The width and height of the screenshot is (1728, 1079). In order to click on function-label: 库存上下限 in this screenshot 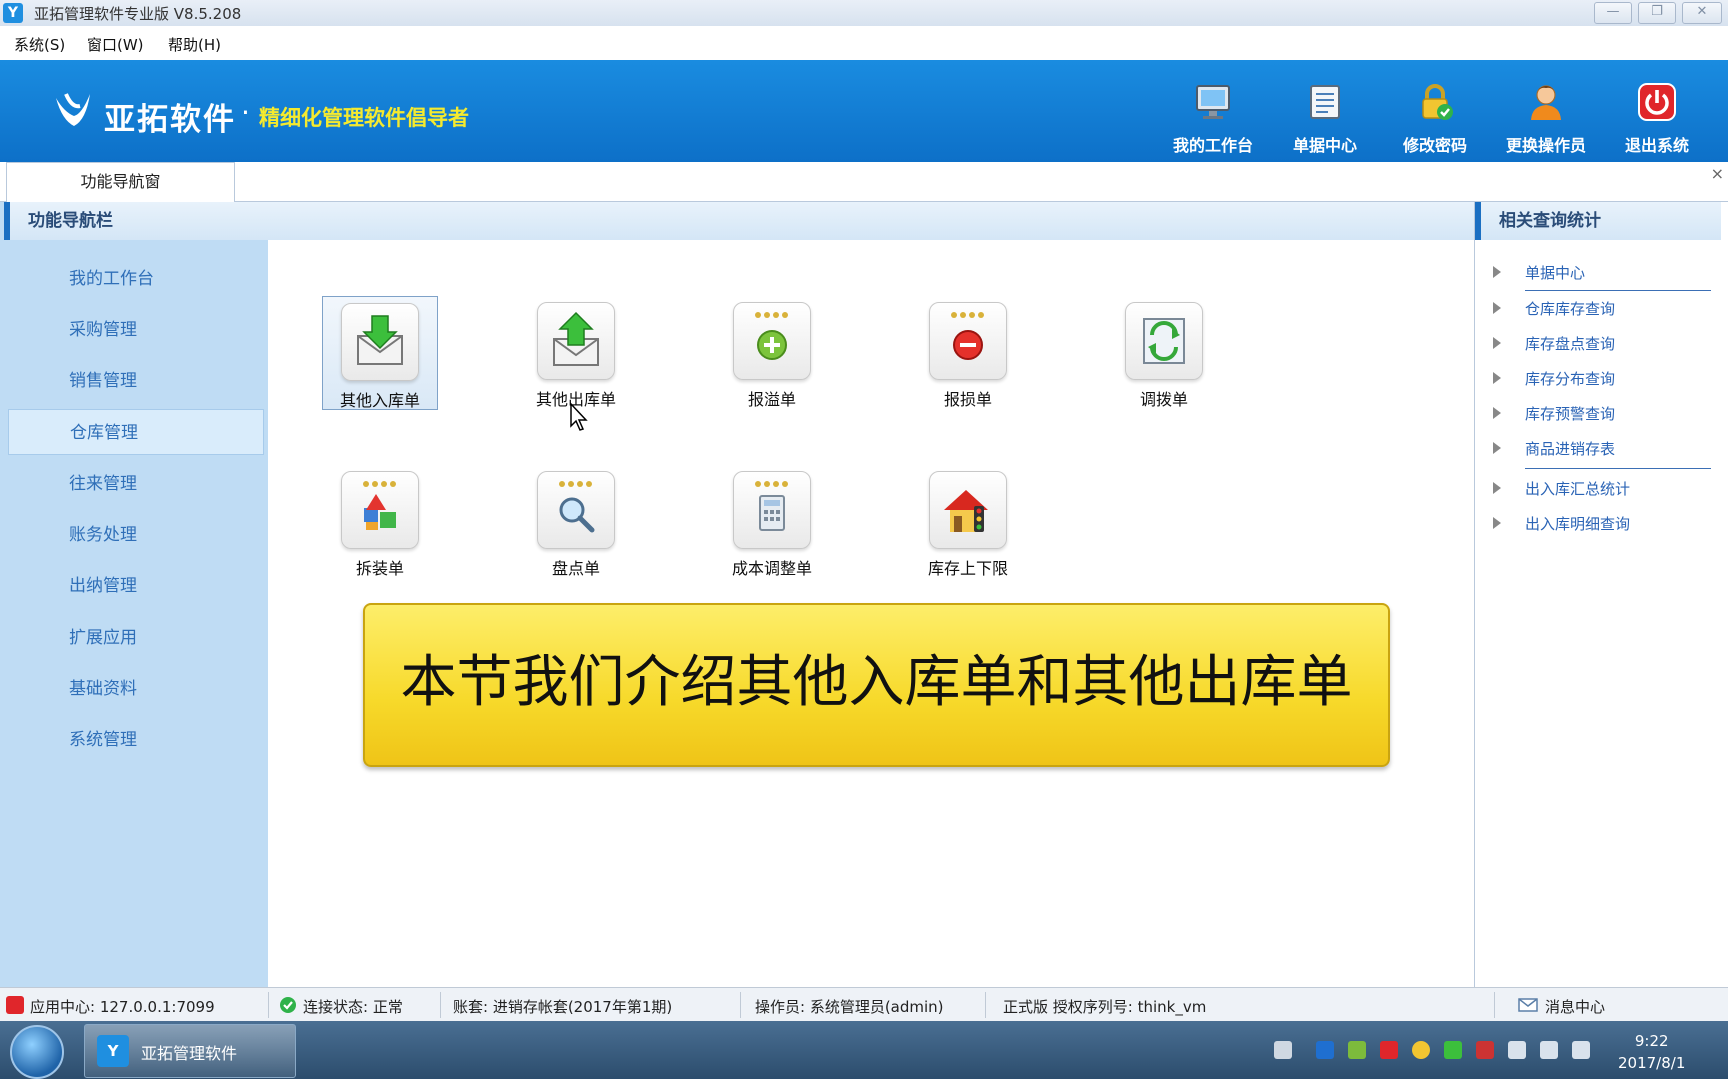, I will do `click(967, 568)`.